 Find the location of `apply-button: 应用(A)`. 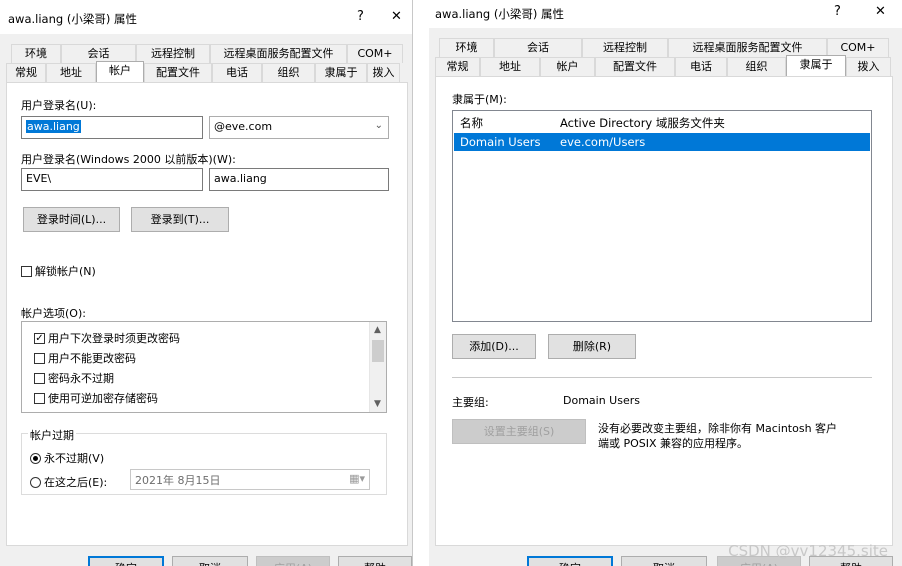

apply-button: 应用(A) is located at coordinates (293, 561).